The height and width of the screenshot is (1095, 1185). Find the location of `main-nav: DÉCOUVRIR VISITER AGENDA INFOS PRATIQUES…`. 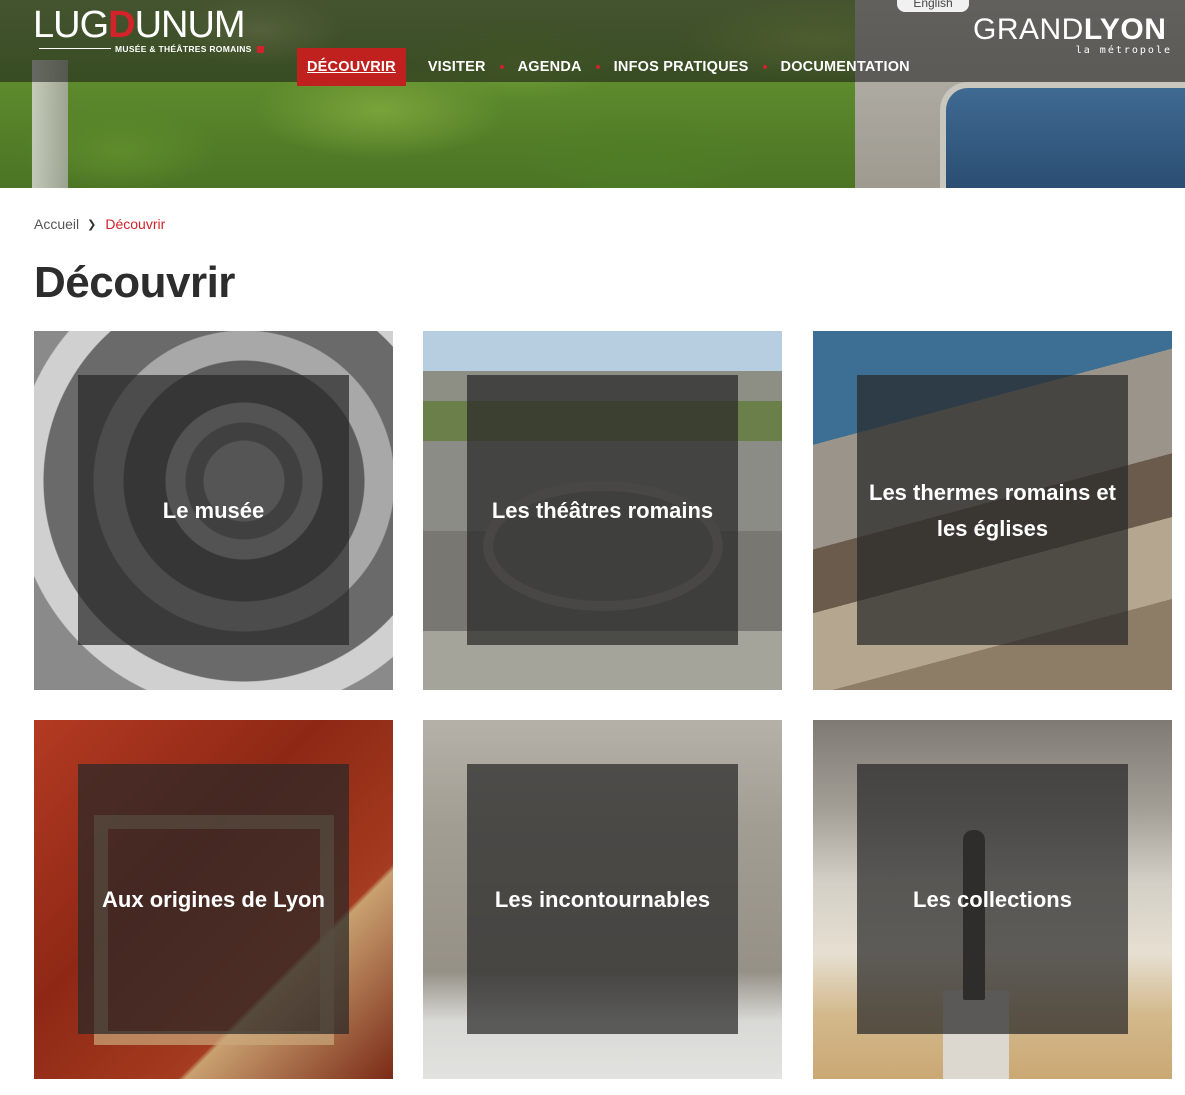

main-nav: DÉCOUVRIR VISITER AGENDA INFOS PRATIQUES… is located at coordinates (608, 67).